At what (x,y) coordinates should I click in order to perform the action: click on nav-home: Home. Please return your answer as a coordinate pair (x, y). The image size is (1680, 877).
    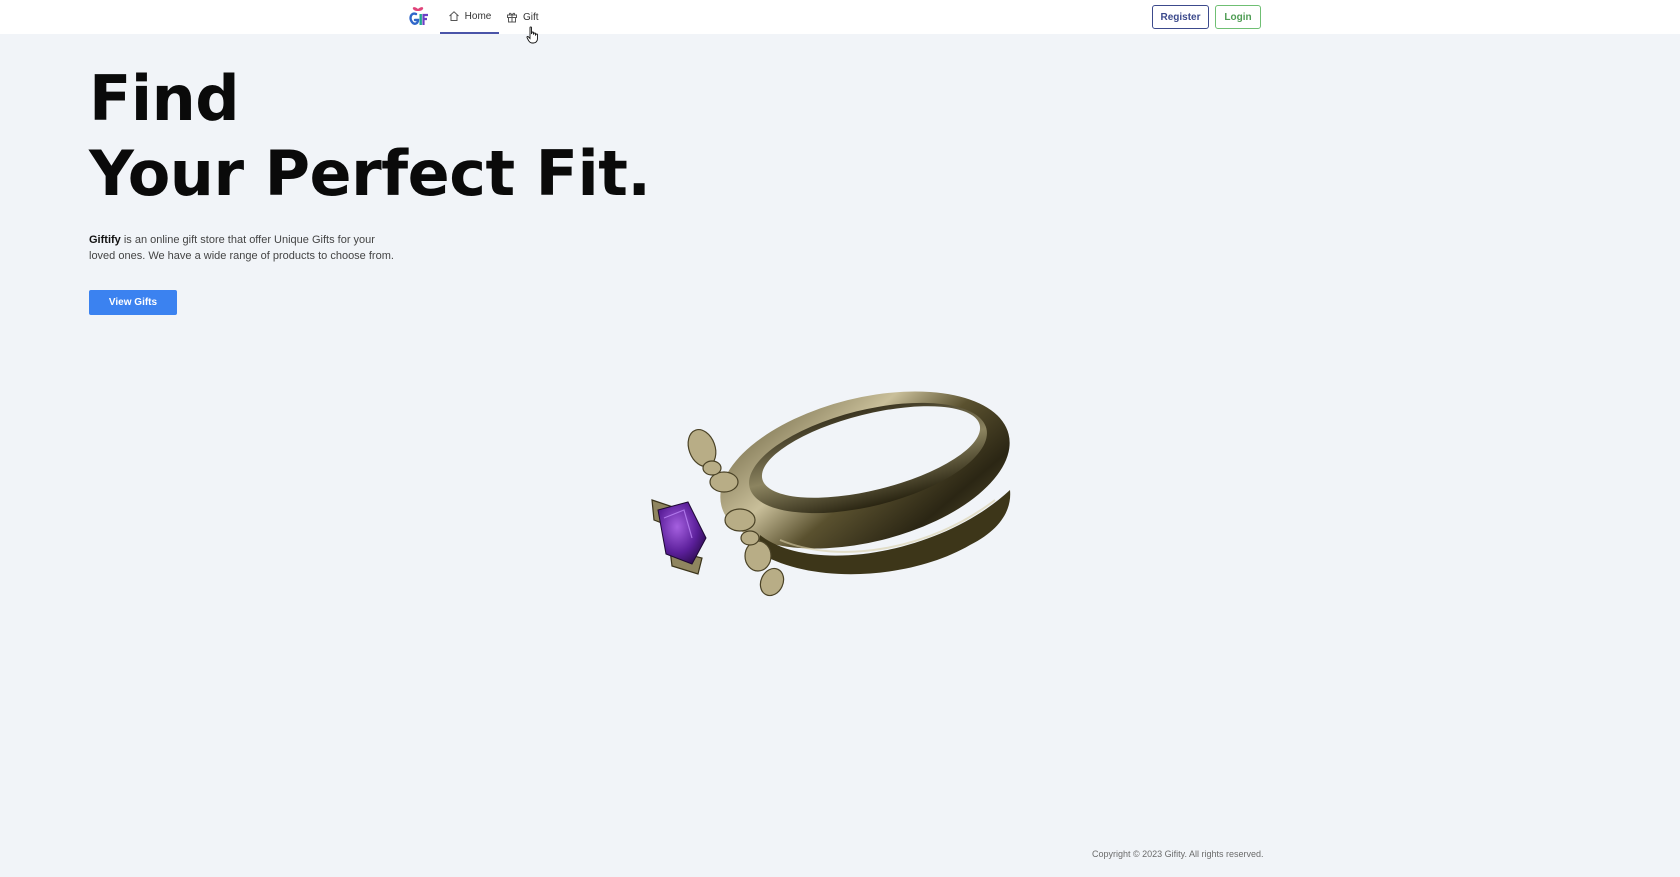
    Looking at the image, I should click on (469, 17).